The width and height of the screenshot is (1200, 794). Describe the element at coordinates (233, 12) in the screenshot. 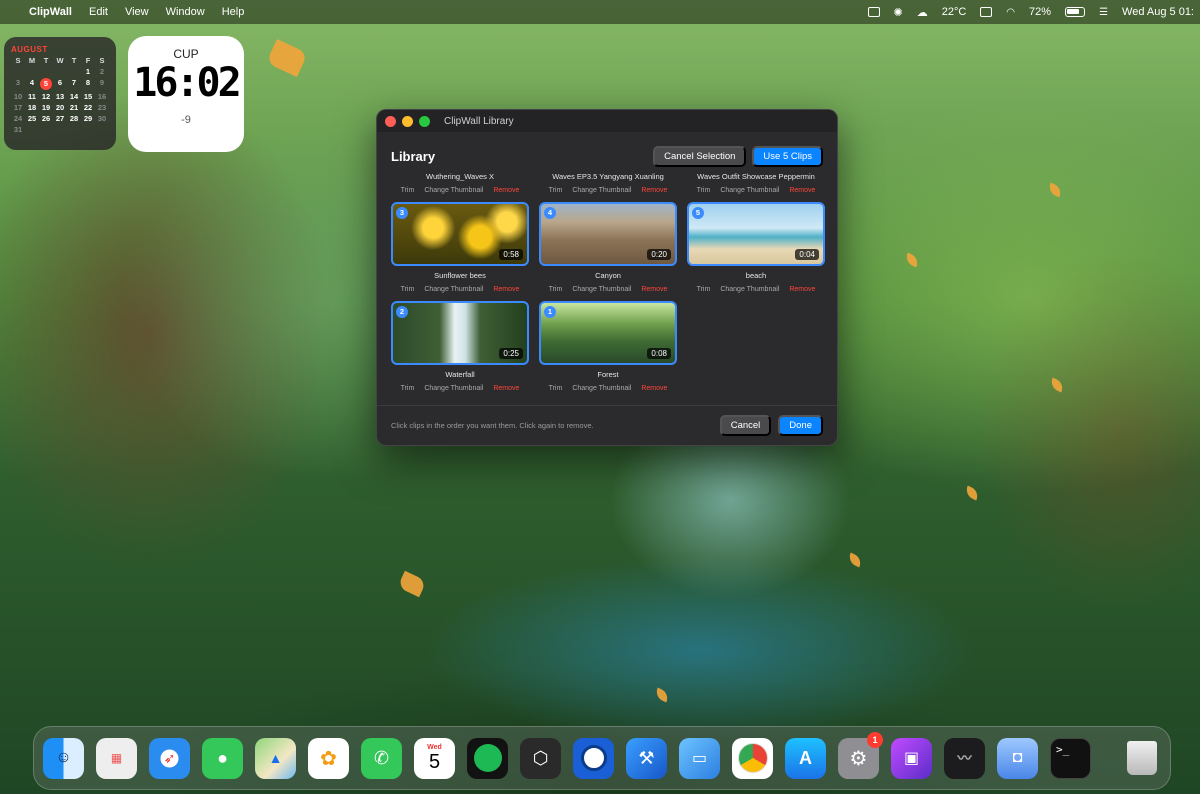

I see `menu-help: Help` at that location.